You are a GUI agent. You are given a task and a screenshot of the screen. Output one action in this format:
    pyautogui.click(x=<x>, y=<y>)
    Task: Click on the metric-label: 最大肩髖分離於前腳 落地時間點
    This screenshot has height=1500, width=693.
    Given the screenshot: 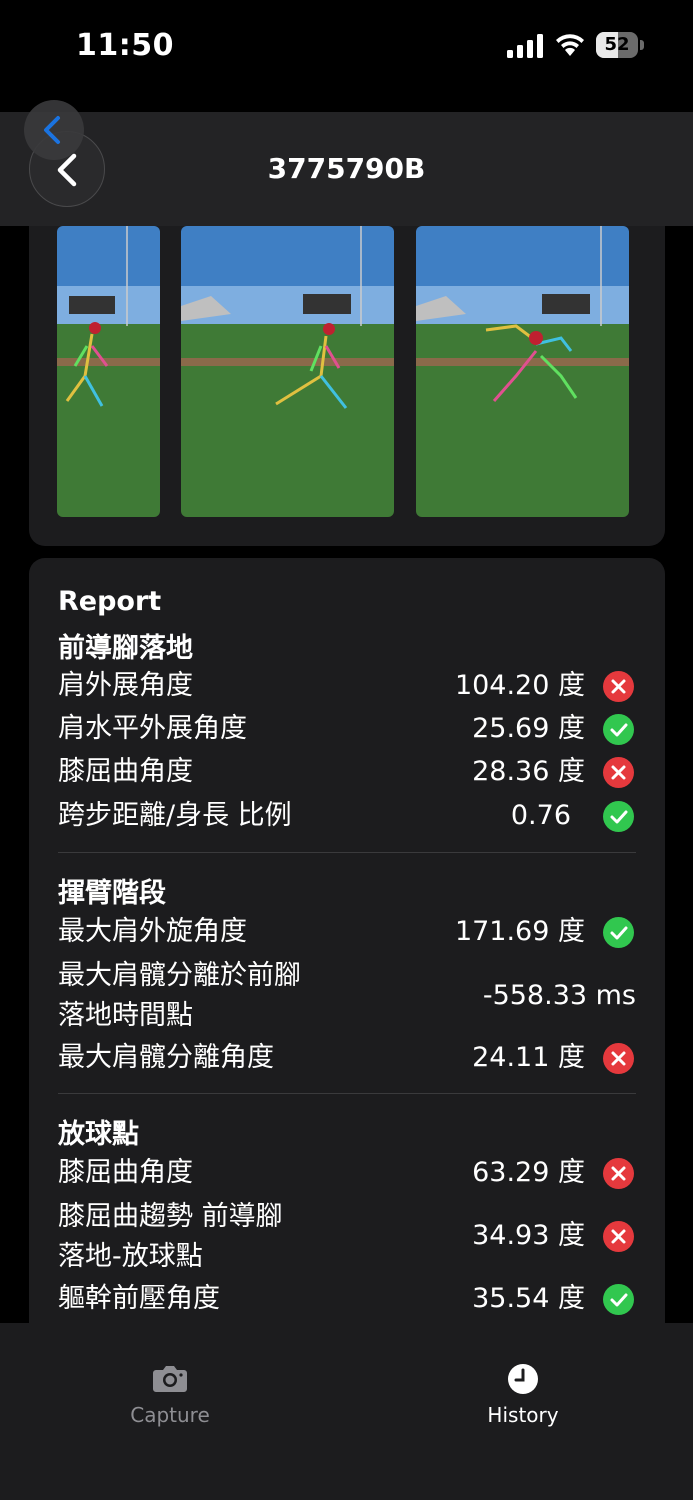 What is the action you would take?
    pyautogui.click(x=179, y=995)
    